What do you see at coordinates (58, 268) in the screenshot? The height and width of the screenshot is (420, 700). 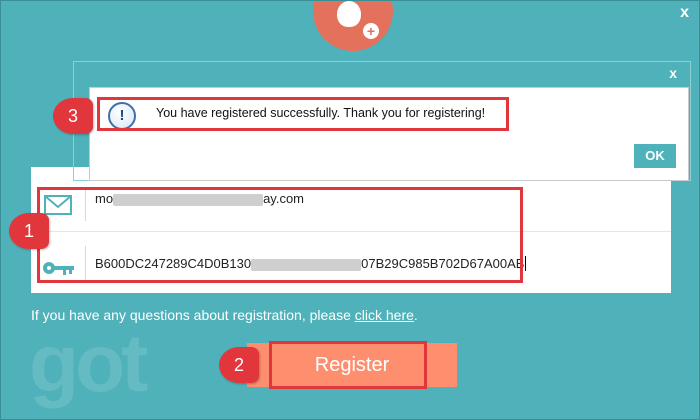 I see `key-icon` at bounding box center [58, 268].